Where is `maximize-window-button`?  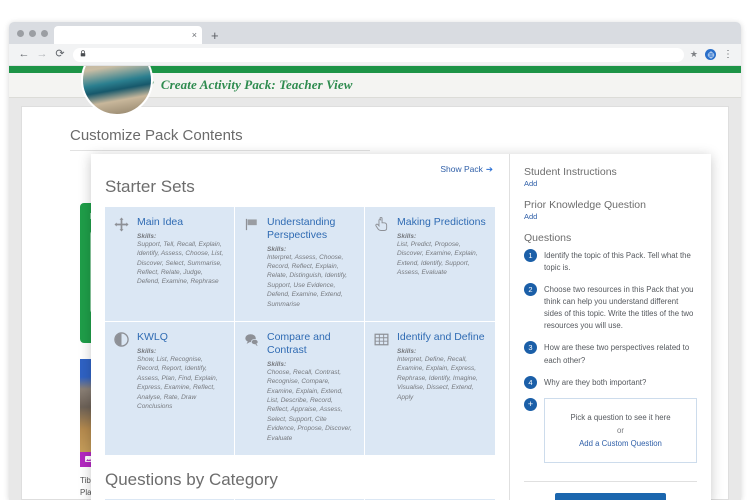
maximize-window-button is located at coordinates (44, 33).